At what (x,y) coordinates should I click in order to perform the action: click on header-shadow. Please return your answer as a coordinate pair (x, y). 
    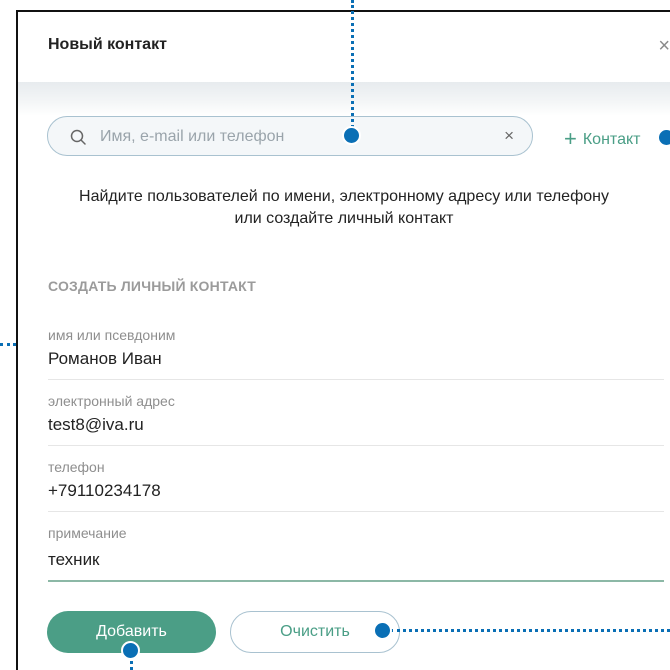
    Looking at the image, I should click on (344, 99).